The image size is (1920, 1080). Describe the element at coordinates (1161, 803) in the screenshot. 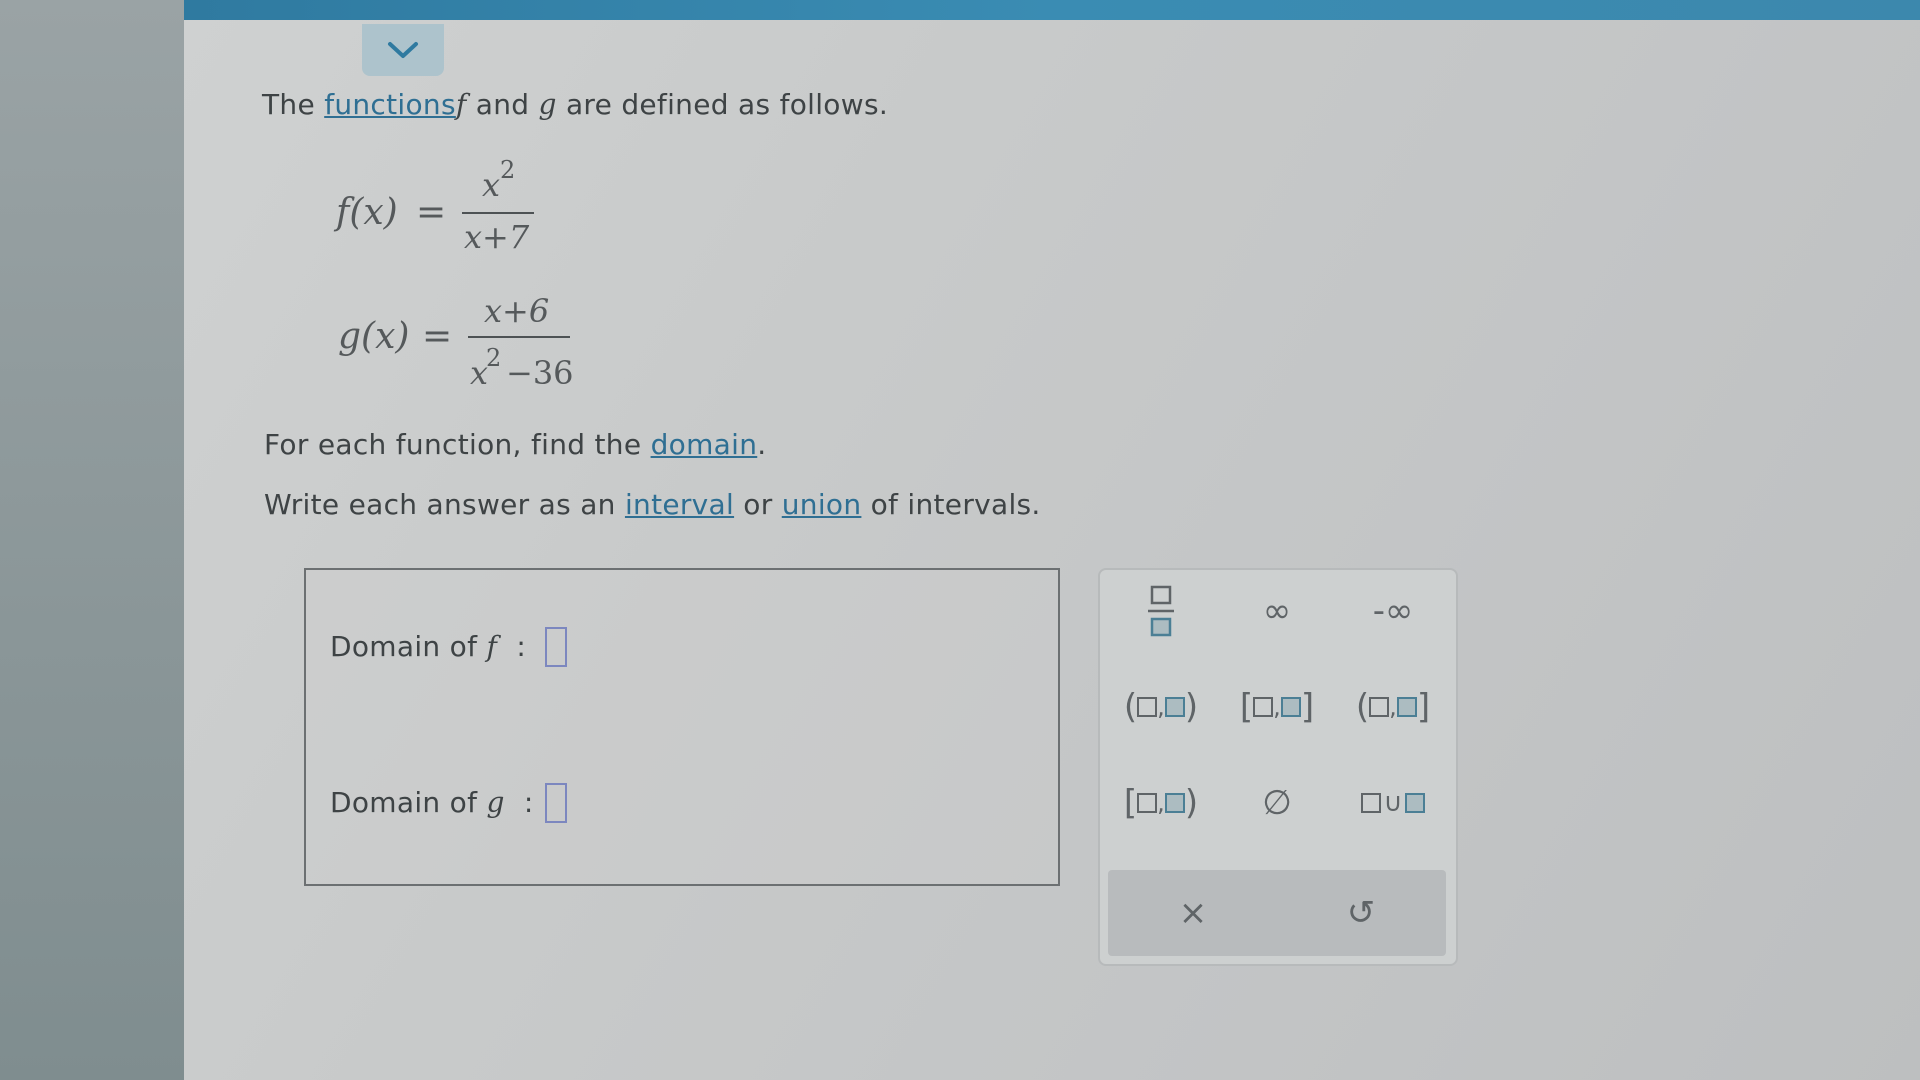

I see `closed-open-interval-key: [,)` at that location.